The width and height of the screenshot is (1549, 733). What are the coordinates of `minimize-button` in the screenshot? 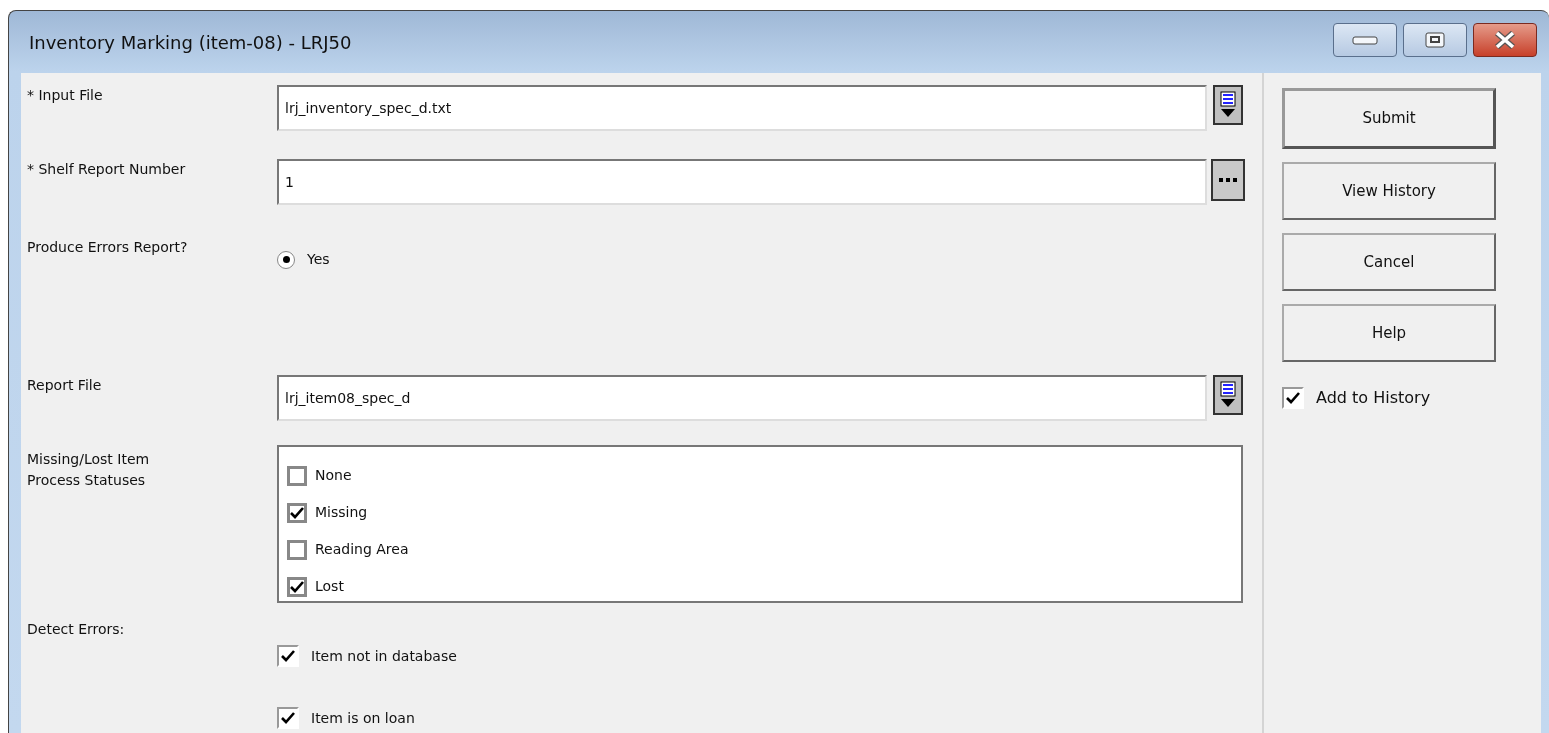 It's located at (1365, 40).